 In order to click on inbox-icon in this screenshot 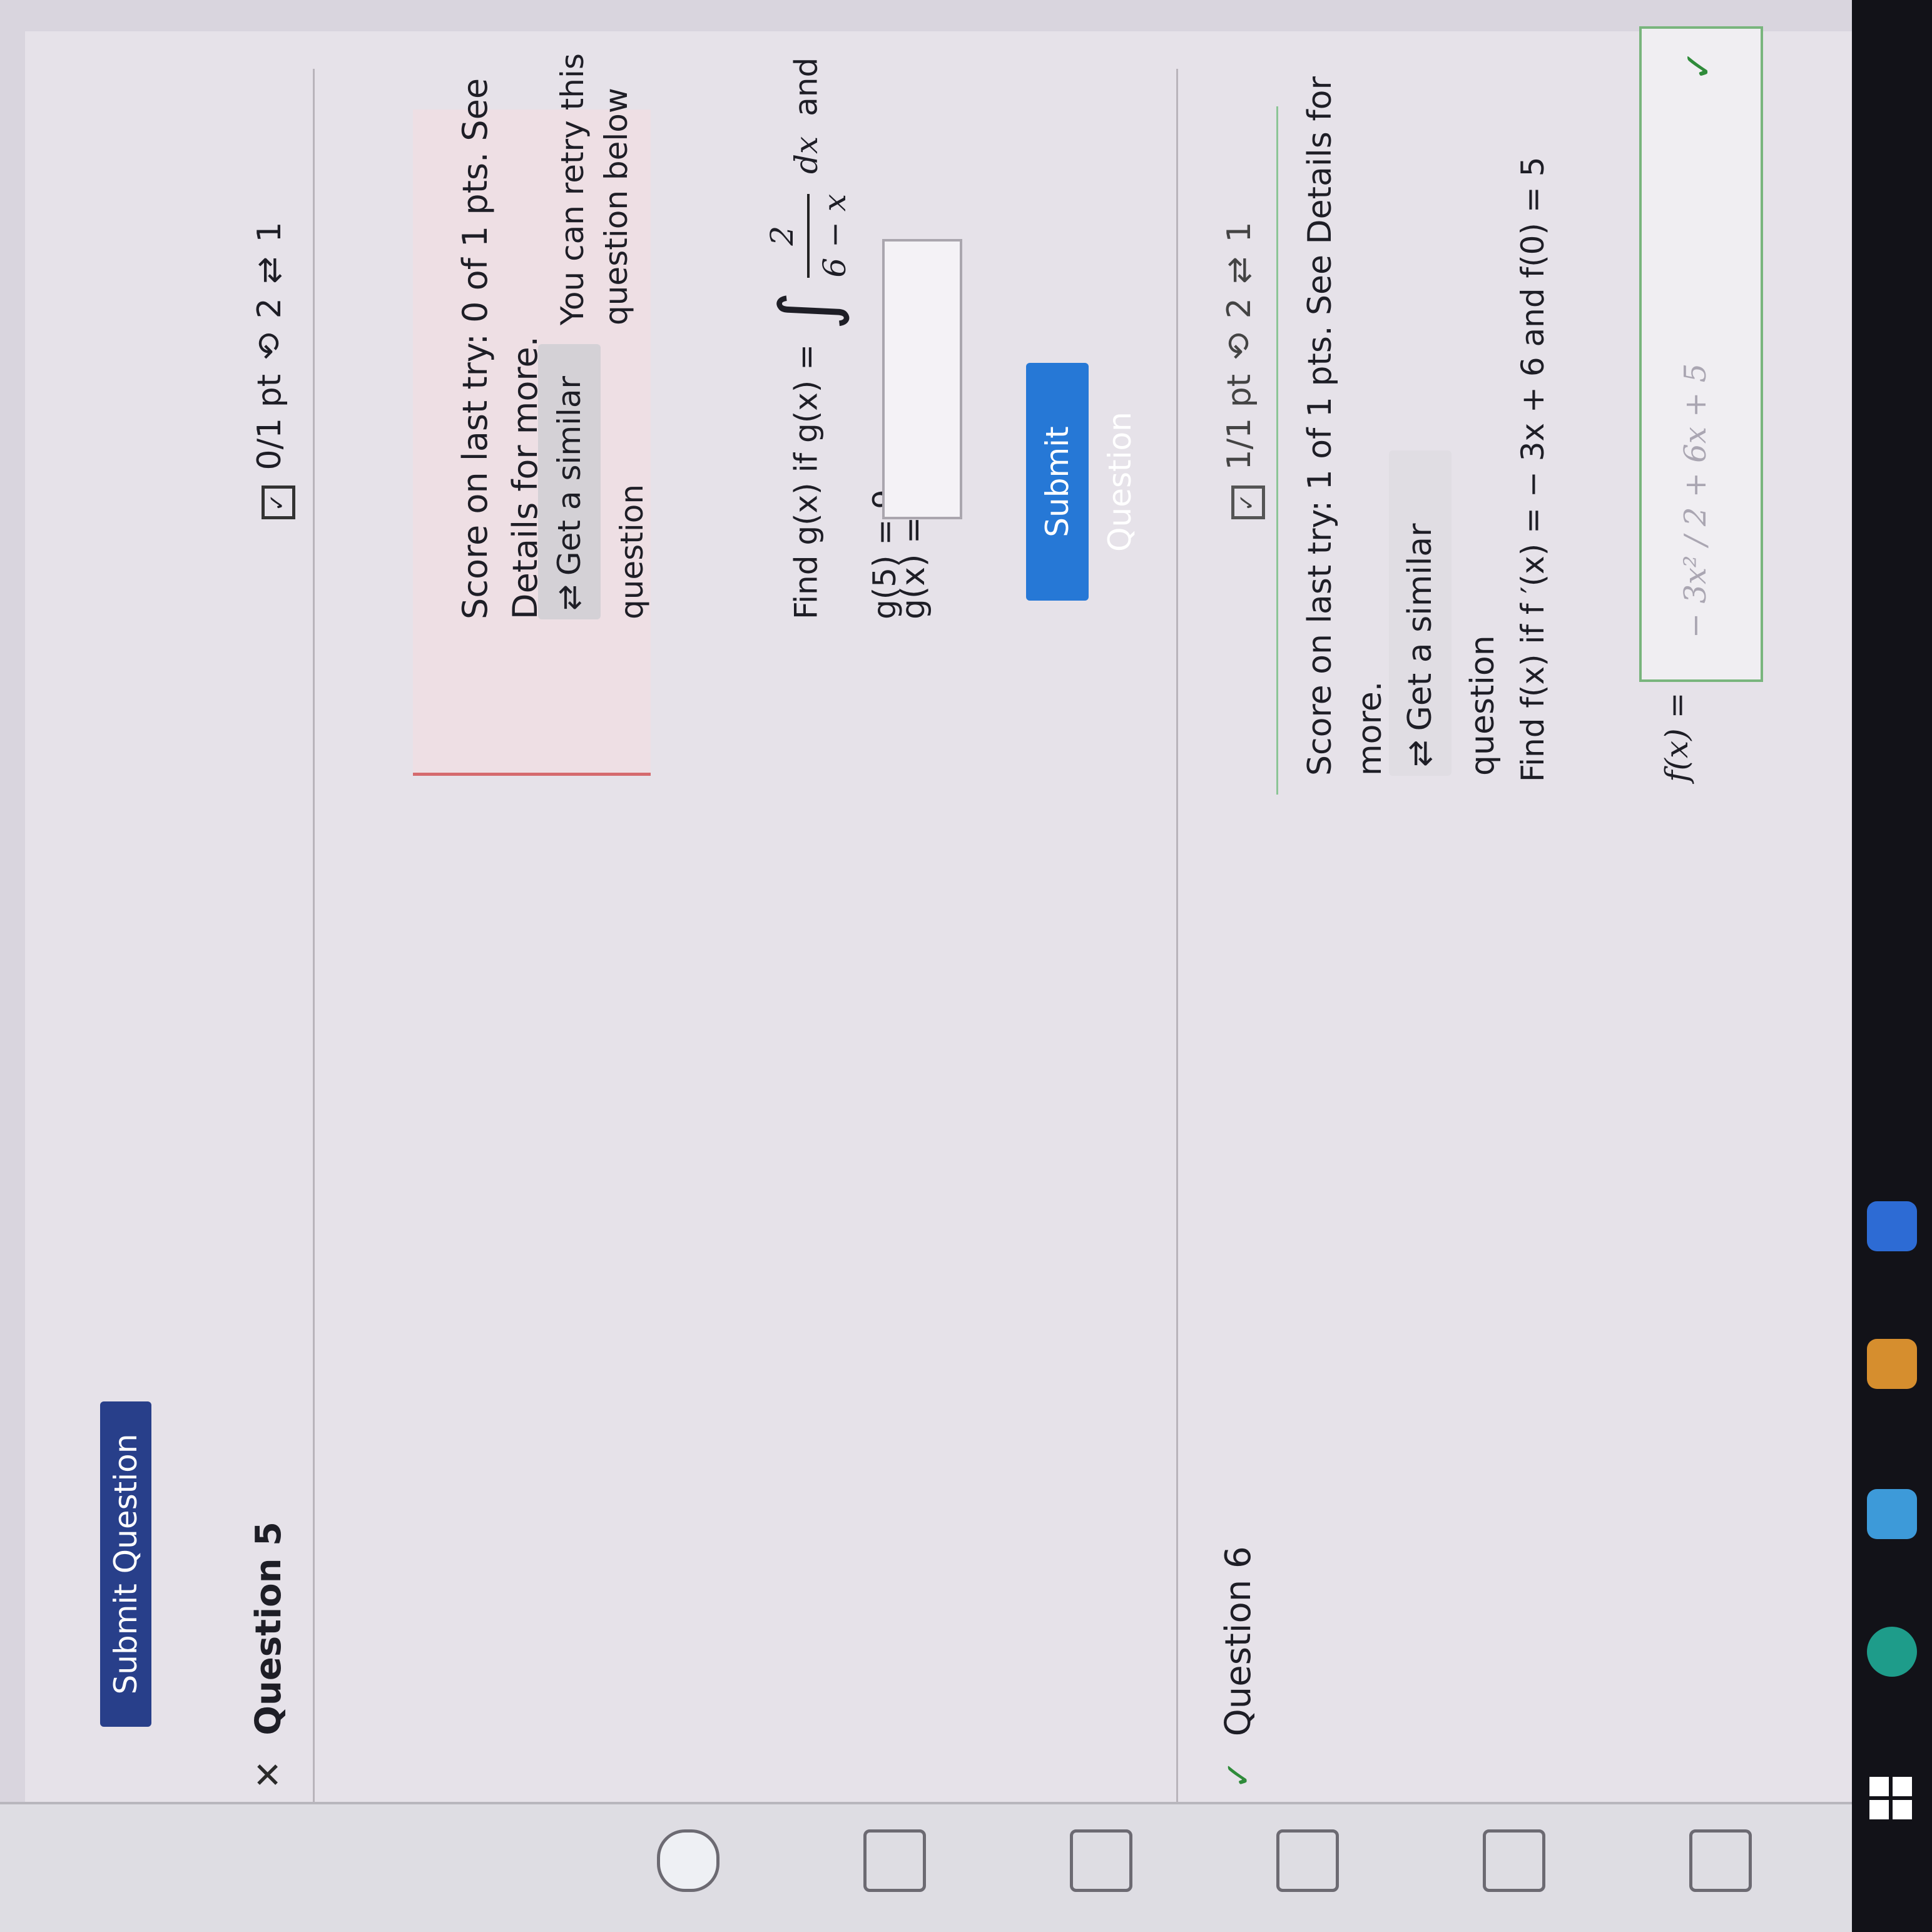, I will do `click(1307, 1860)`.